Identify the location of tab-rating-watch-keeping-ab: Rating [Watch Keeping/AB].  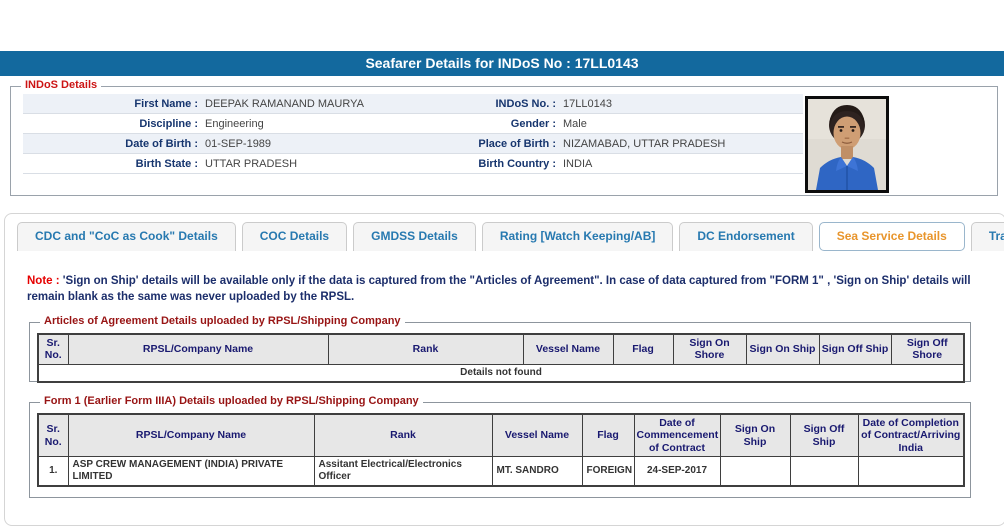
(577, 236).